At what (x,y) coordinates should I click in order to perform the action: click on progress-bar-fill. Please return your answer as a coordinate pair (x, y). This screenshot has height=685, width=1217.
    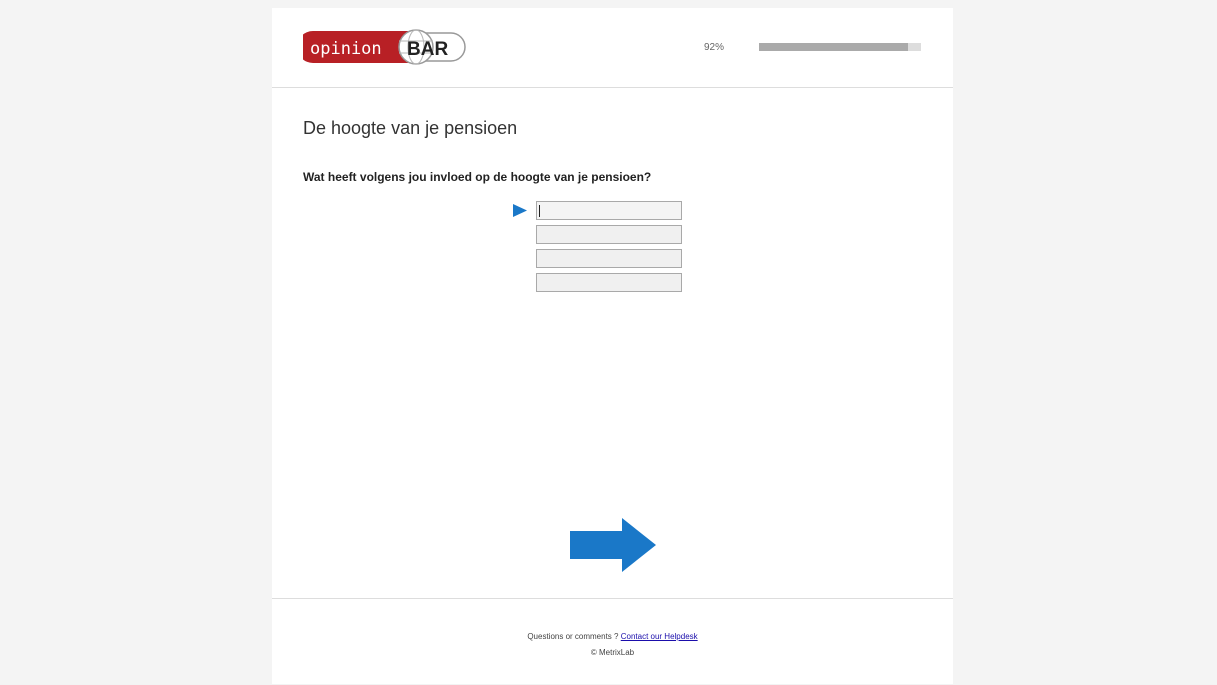
    Looking at the image, I should click on (834, 47).